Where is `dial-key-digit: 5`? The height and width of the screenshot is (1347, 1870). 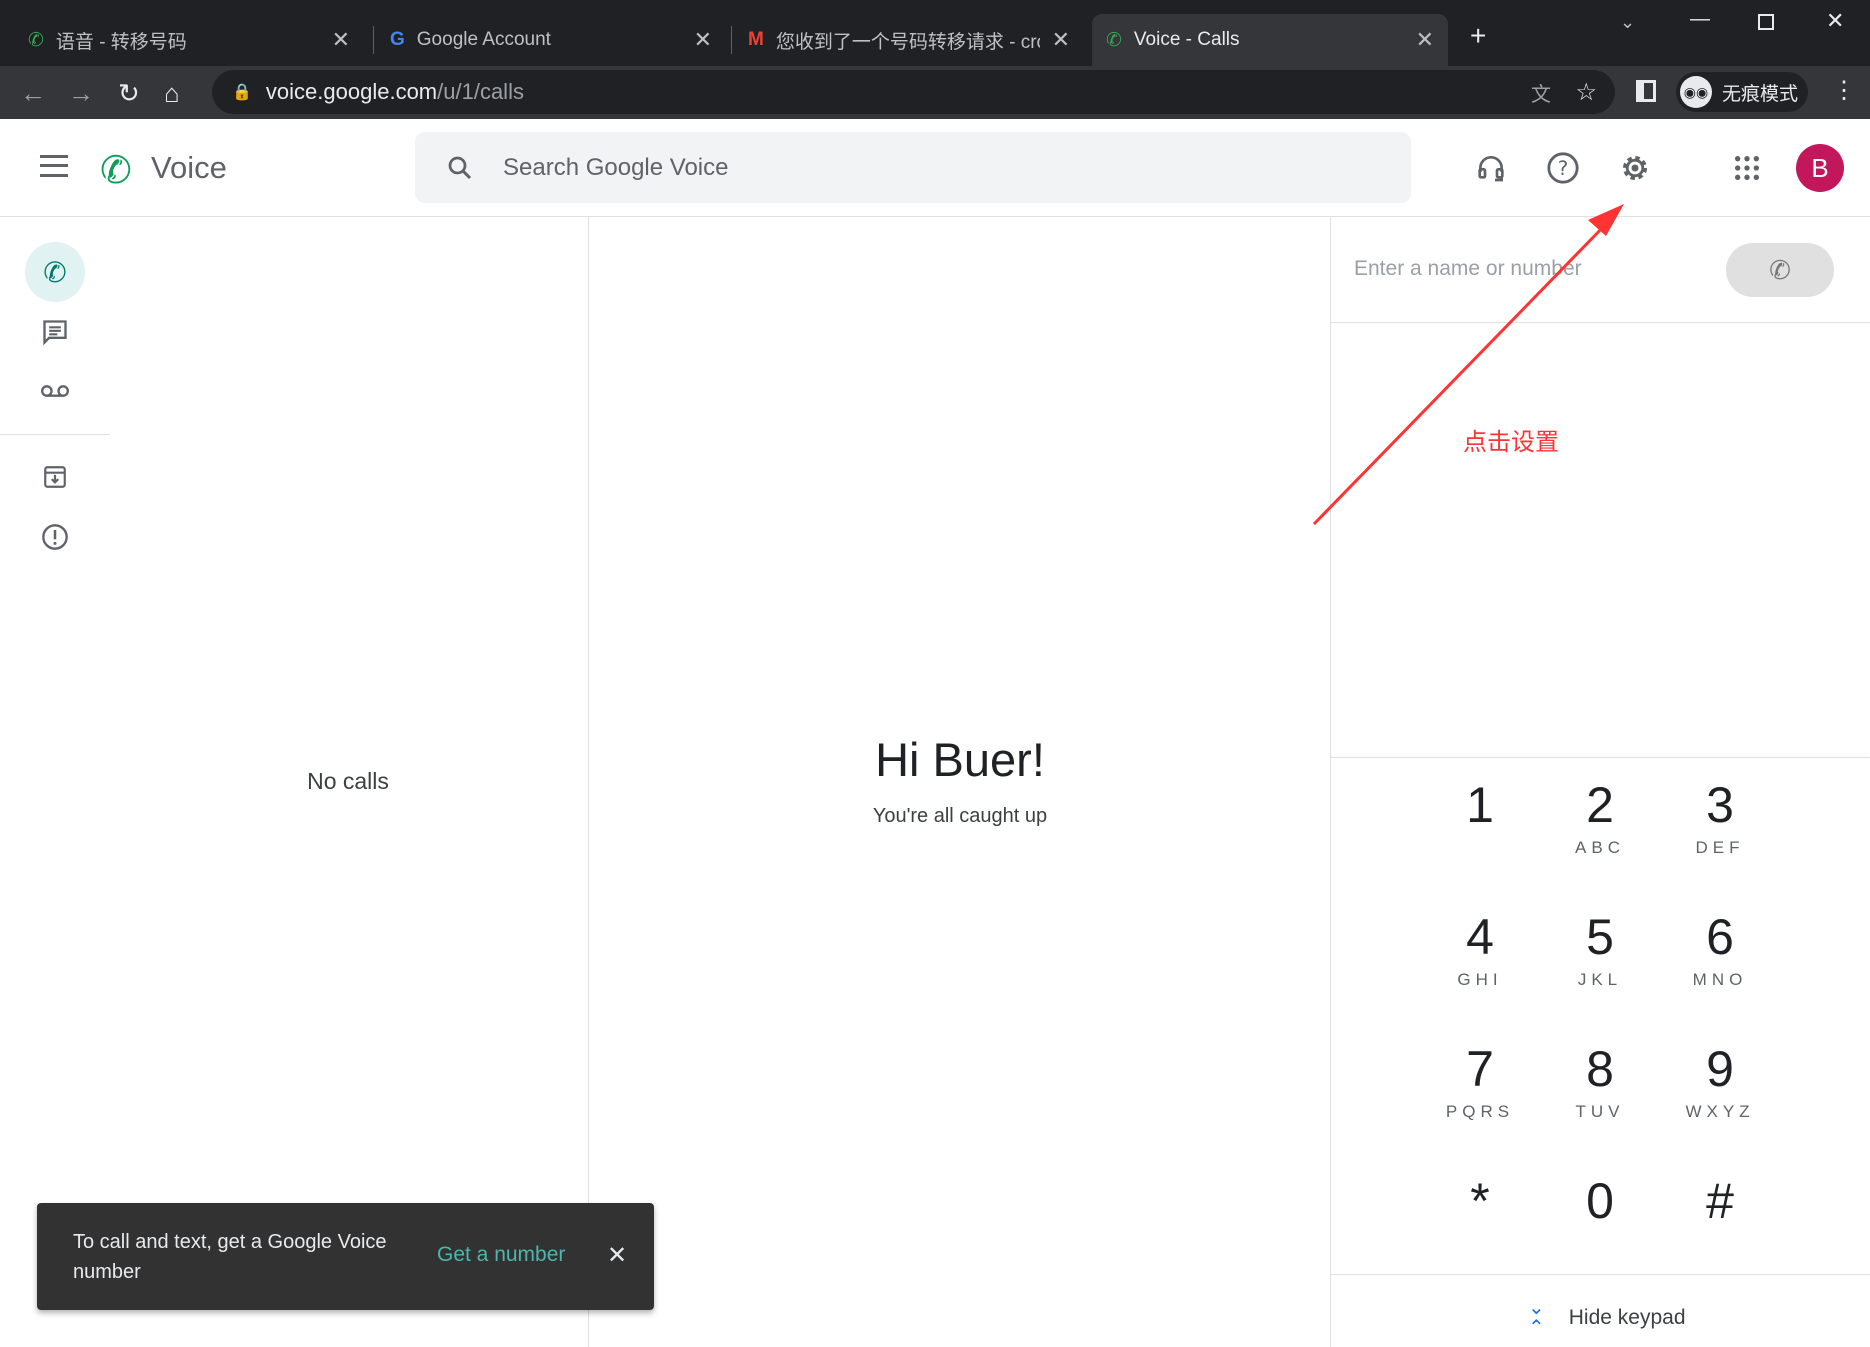
dial-key-digit: 5 is located at coordinates (1600, 937).